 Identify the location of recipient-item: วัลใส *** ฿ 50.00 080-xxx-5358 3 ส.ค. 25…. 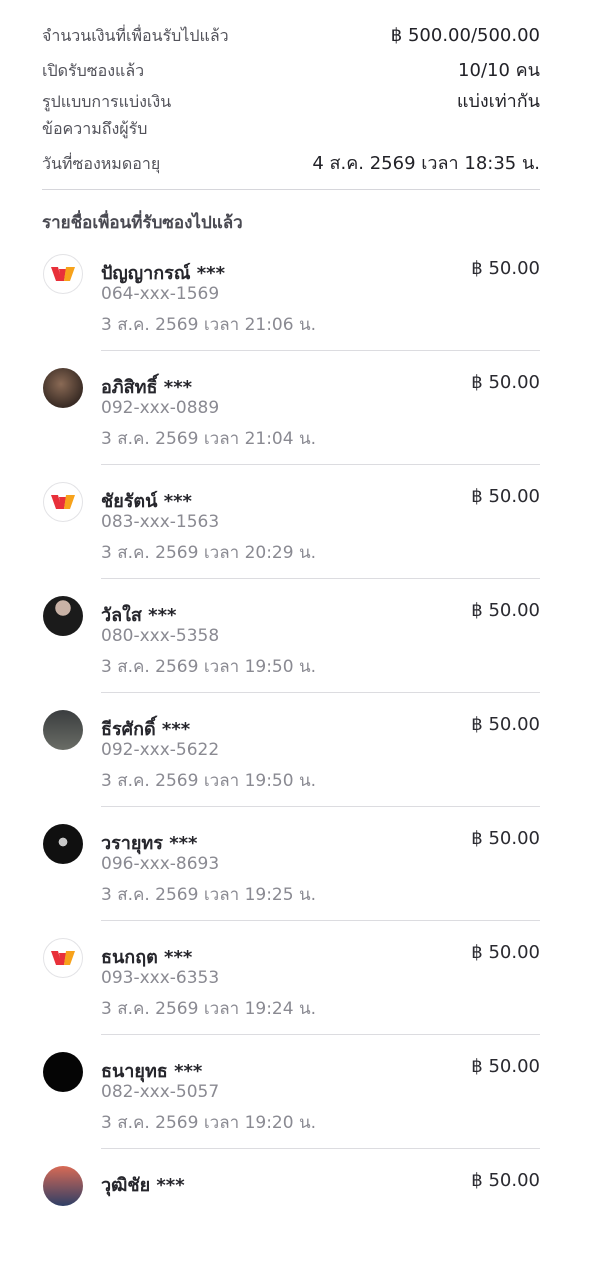
(295, 649).